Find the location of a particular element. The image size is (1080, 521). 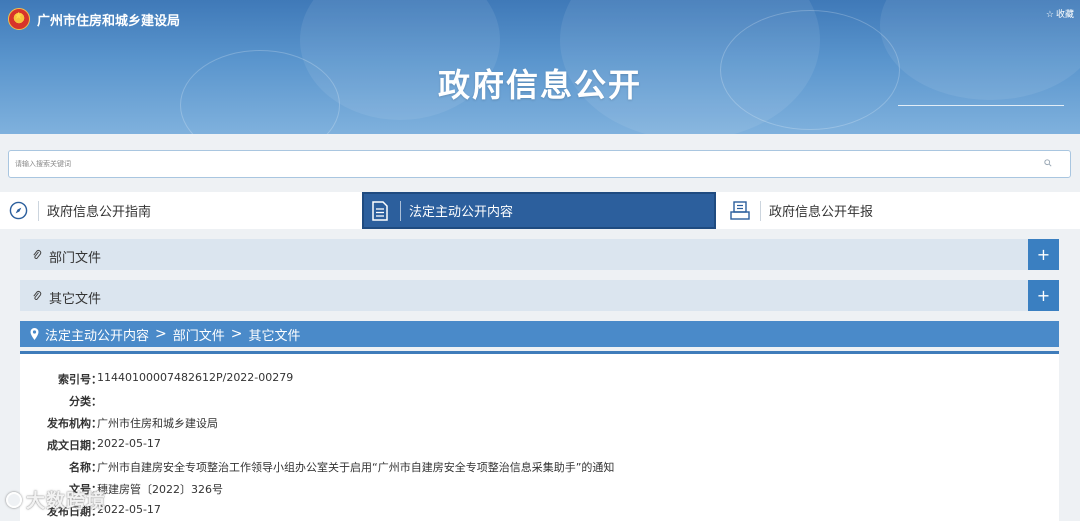

breadcrumb-item: 部门文件 is located at coordinates (199, 334).